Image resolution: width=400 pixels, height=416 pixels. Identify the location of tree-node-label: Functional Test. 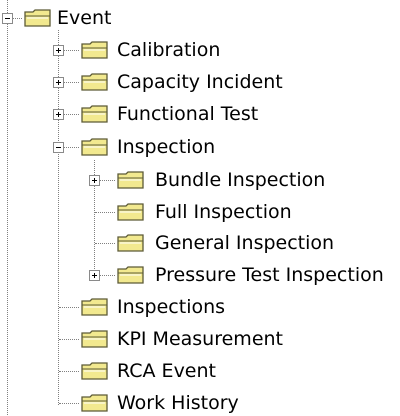
(188, 114).